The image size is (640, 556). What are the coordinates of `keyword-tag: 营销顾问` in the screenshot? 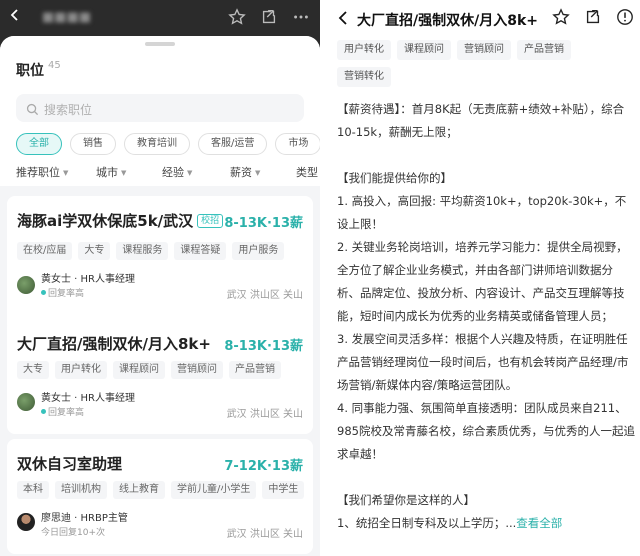 It's located at (484, 50).